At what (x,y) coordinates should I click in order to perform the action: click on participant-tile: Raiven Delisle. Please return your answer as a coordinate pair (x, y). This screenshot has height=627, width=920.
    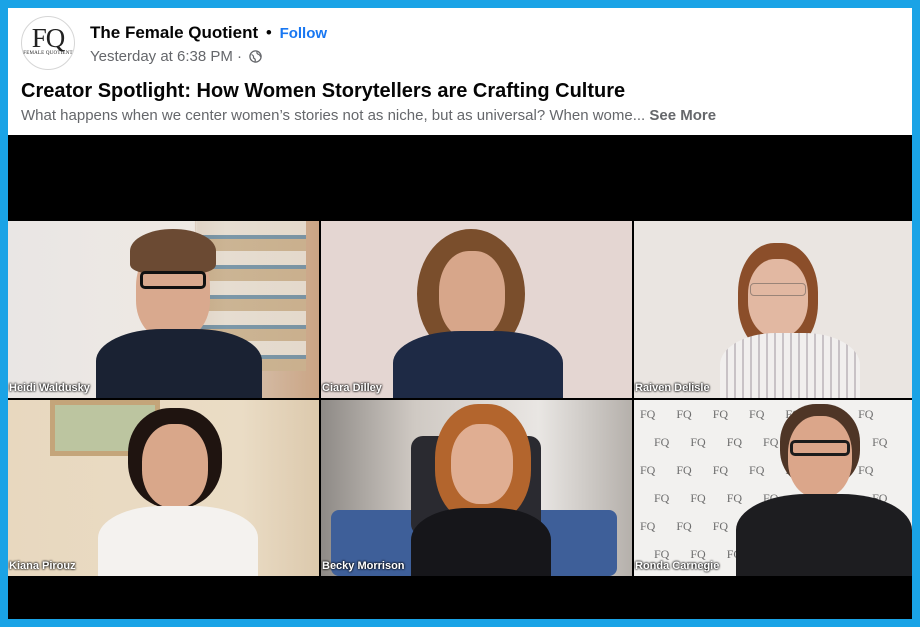
    Looking at the image, I should click on (773, 309).